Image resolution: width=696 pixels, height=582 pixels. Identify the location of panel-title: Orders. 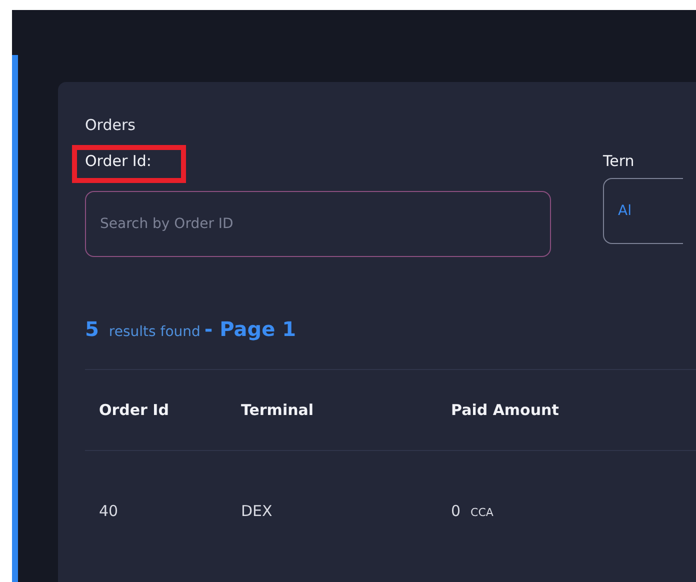
(110, 126).